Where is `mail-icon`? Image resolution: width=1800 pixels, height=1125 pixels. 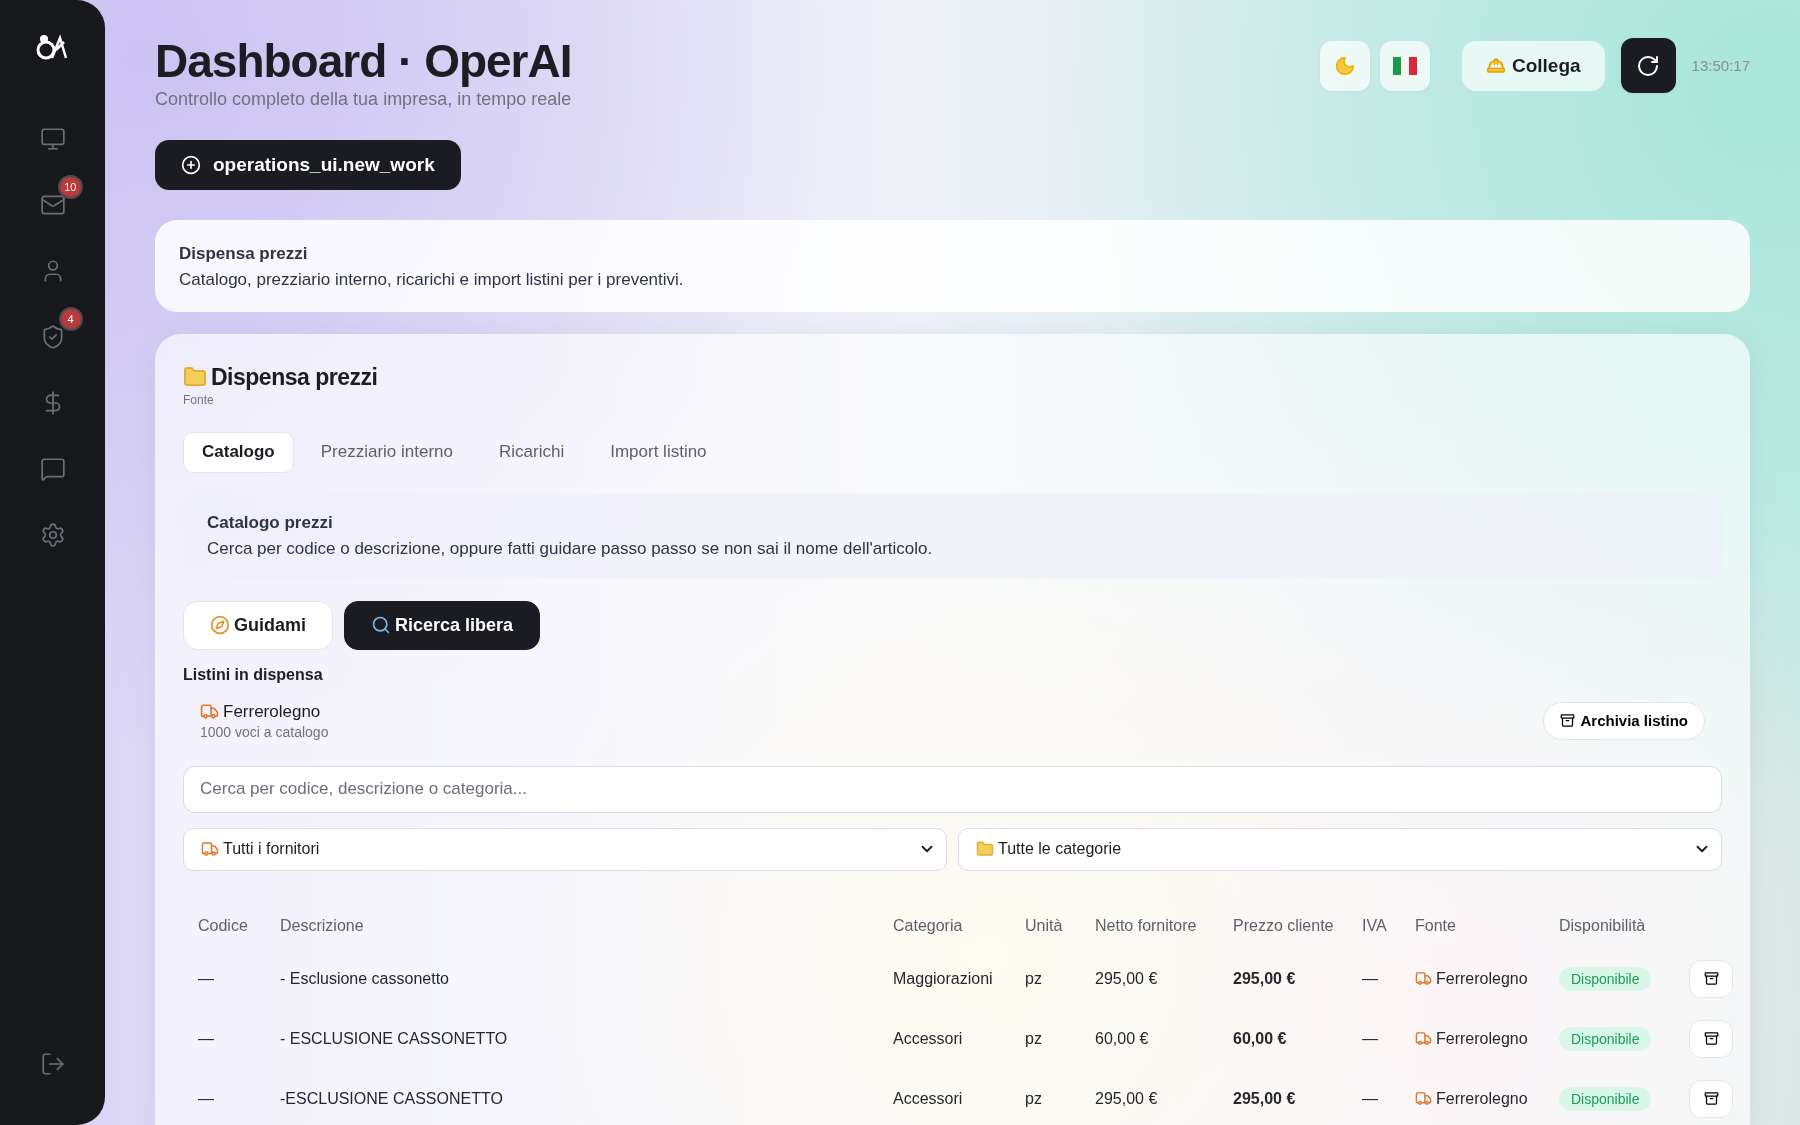
mail-icon is located at coordinates (52, 205).